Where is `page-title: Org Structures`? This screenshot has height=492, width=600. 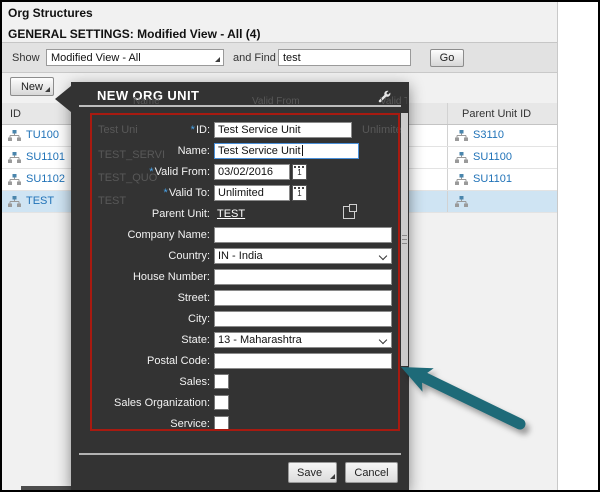 page-title: Org Structures is located at coordinates (50, 13).